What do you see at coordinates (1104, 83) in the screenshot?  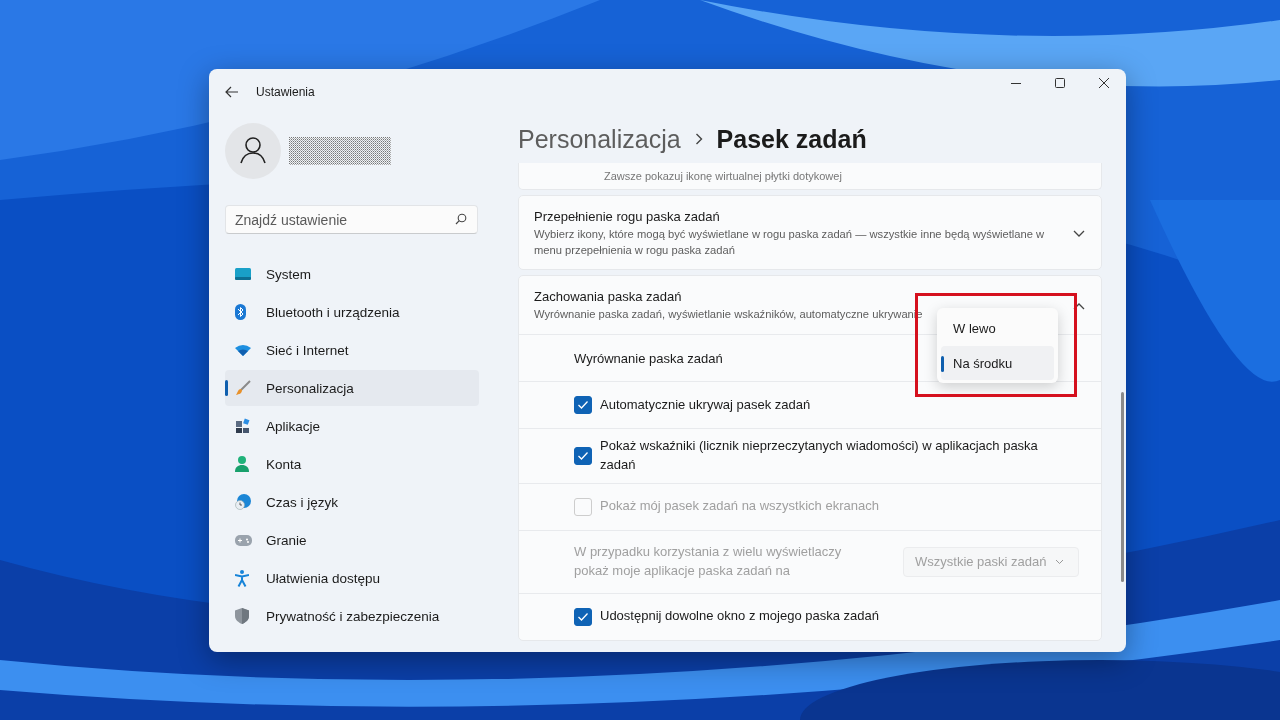 I see `close-icon` at bounding box center [1104, 83].